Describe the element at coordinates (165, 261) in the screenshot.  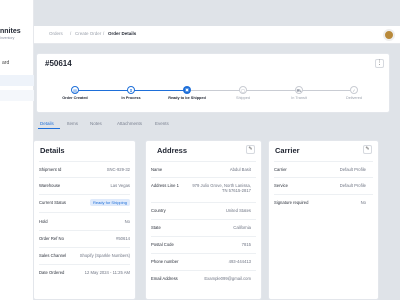
I see `field-label: Phone number` at that location.